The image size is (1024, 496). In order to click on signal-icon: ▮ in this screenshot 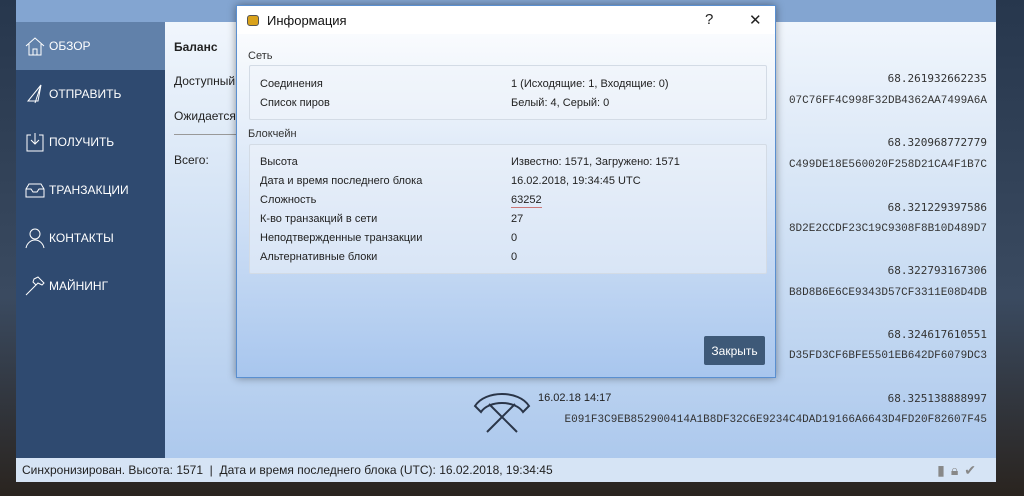, I will do `click(941, 470)`.